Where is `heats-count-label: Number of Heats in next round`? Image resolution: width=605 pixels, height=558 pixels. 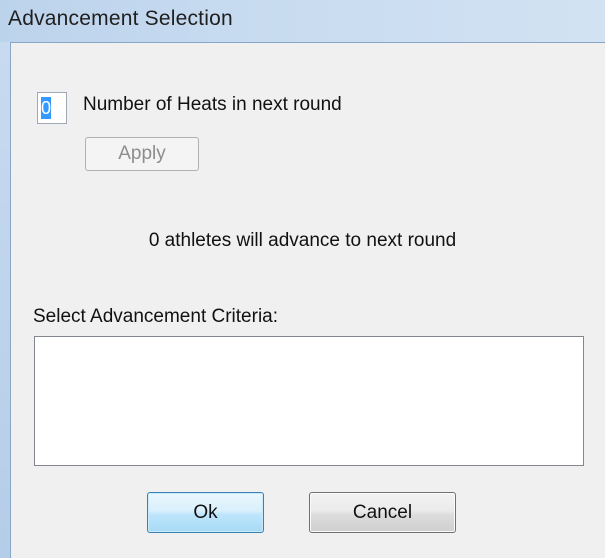
heats-count-label: Number of Heats in next round is located at coordinates (212, 104).